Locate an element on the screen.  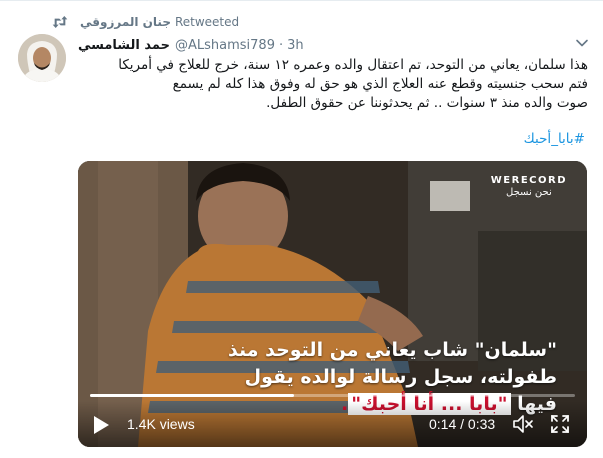
progress-bar is located at coordinates (332, 395).